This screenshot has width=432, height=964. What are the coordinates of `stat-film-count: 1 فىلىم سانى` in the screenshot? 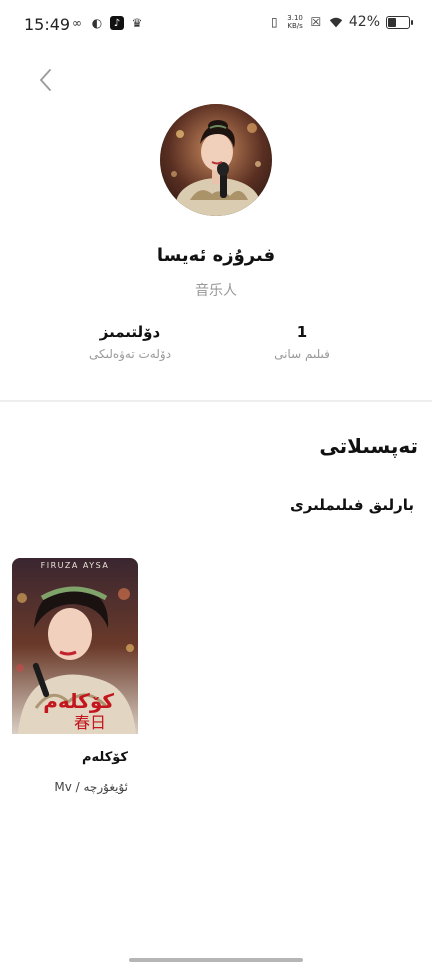 It's located at (302, 342).